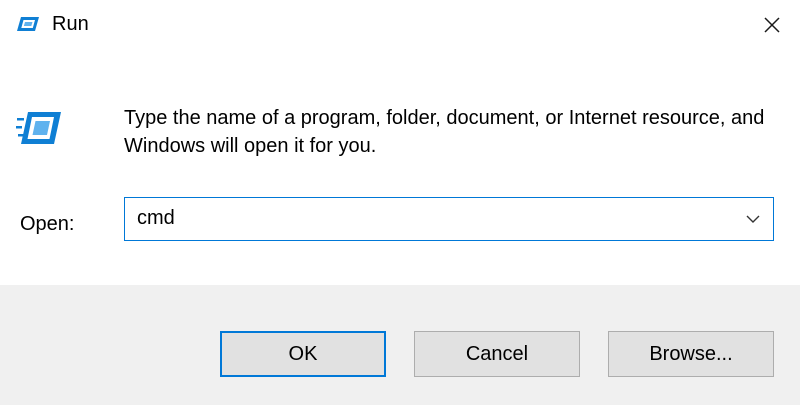 This screenshot has height=405, width=800. I want to click on cancel-button: Cancel, so click(497, 354).